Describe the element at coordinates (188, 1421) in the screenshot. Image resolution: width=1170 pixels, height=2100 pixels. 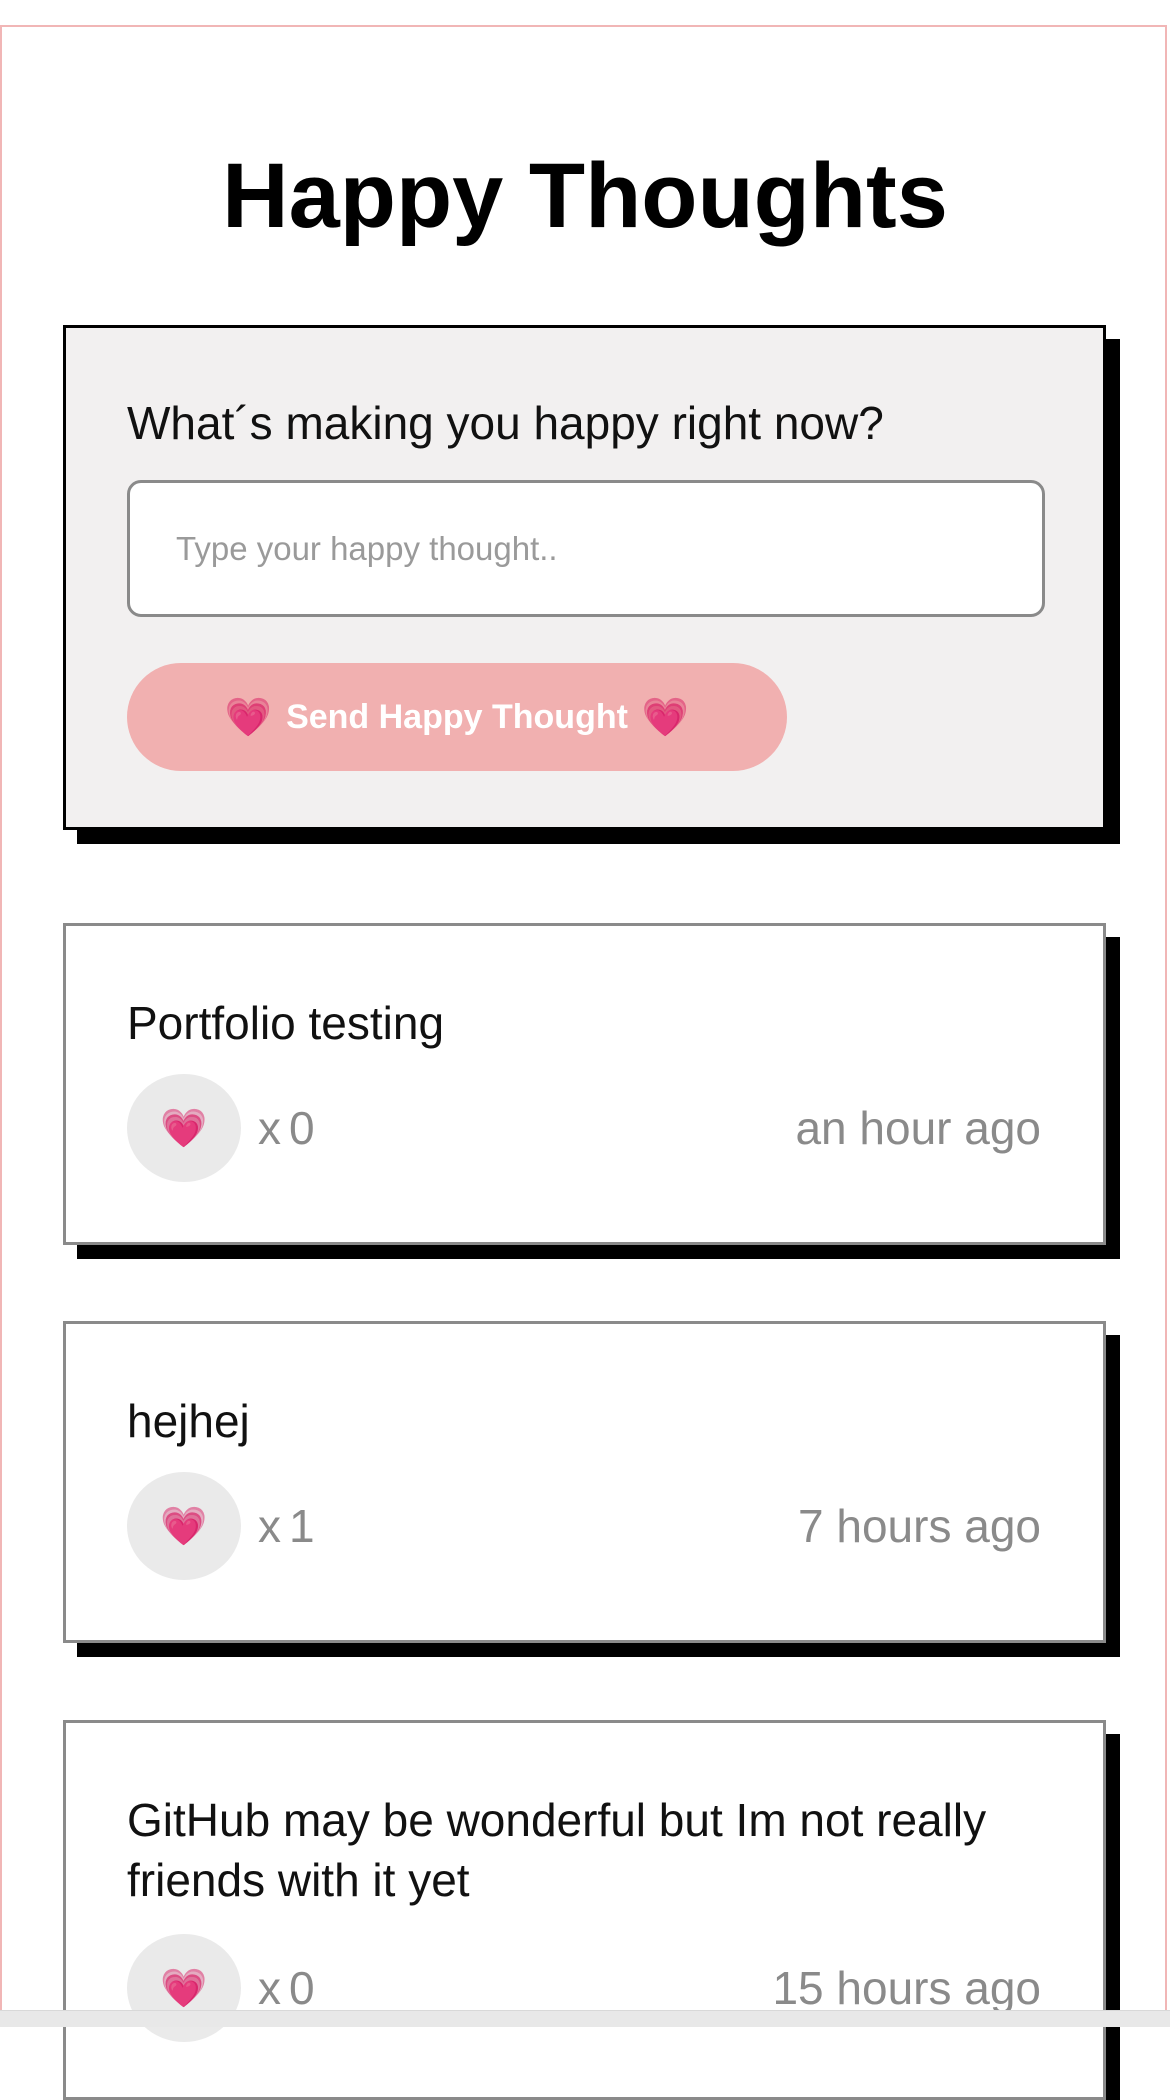
I see `thought-text: hejhej` at that location.